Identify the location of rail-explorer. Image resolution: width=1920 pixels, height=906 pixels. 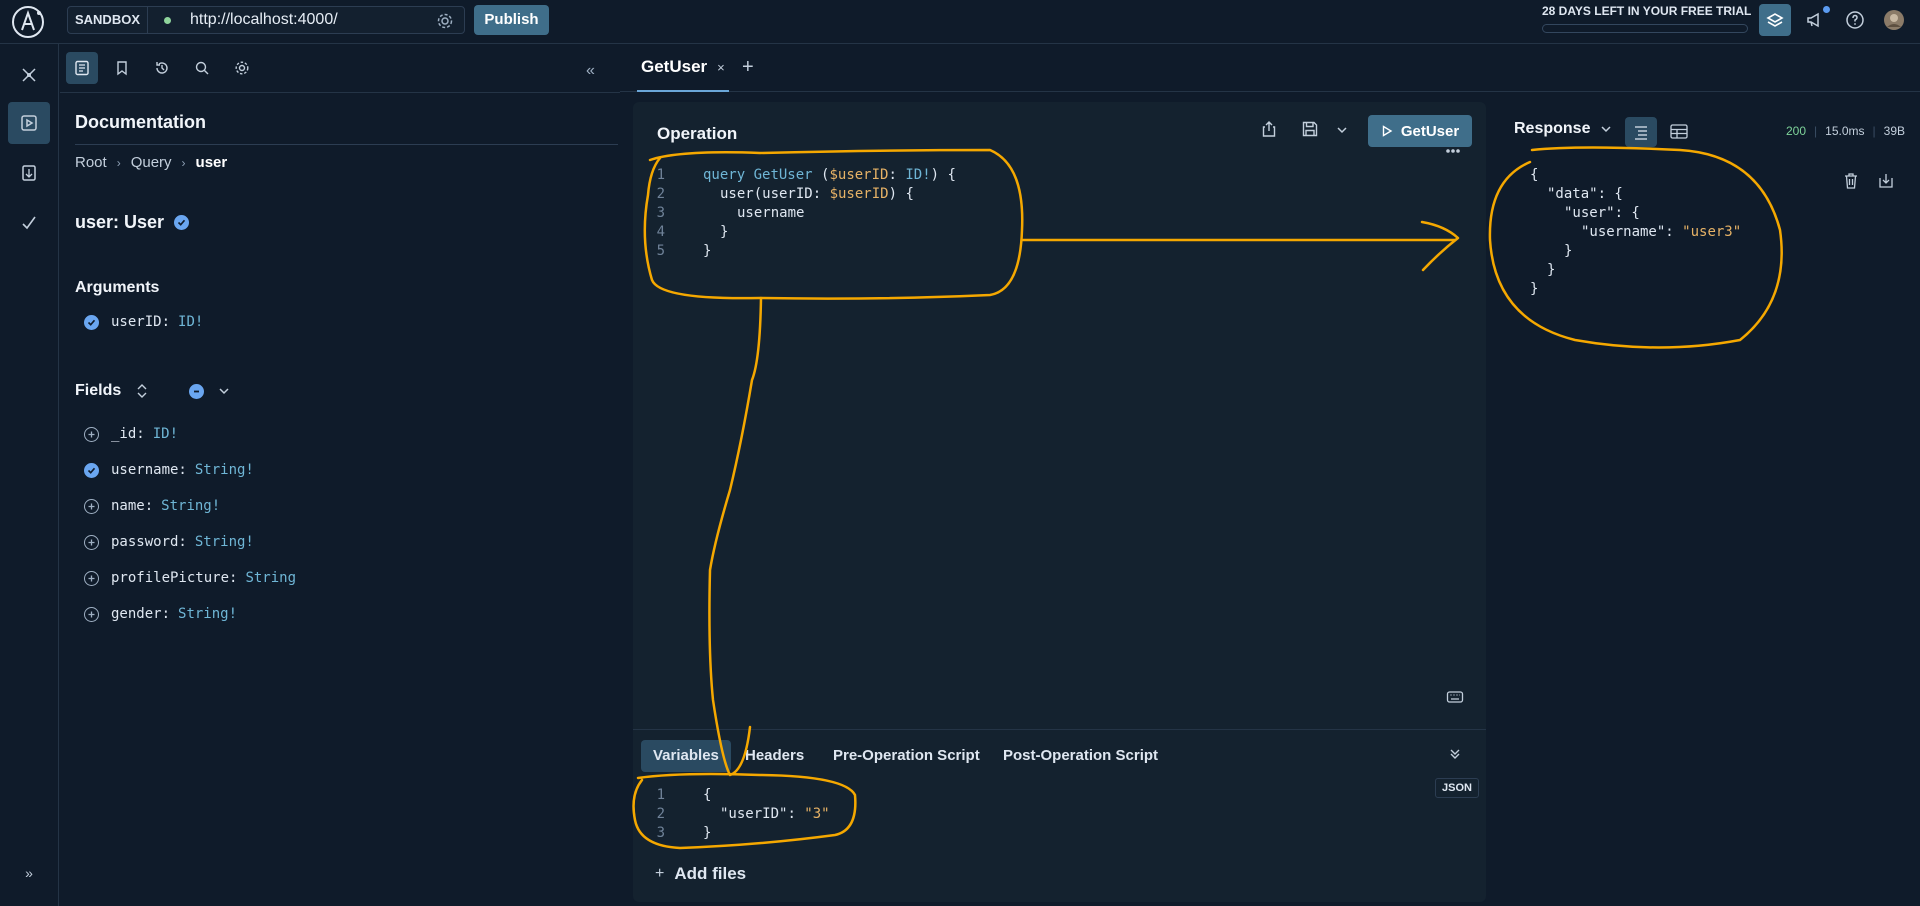
(29, 123).